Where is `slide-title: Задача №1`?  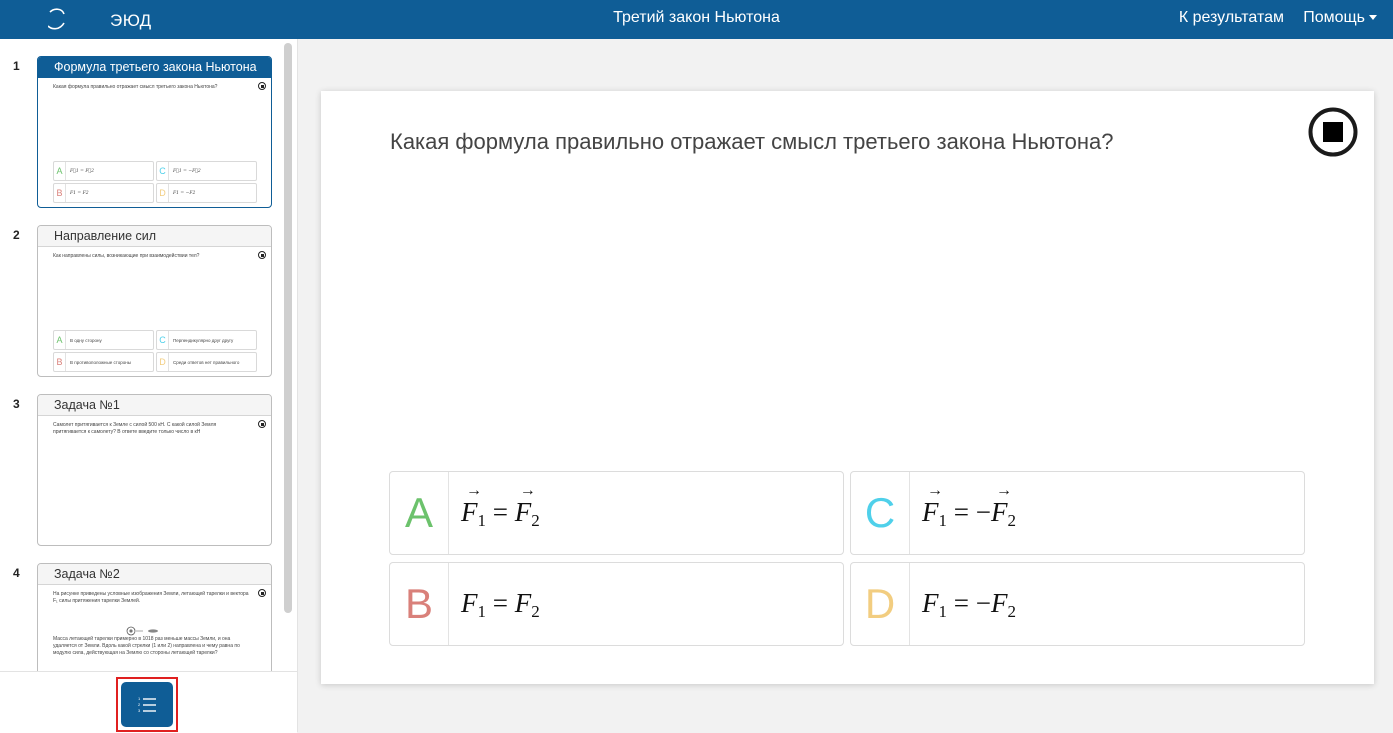
slide-title: Задача №1 is located at coordinates (154, 405).